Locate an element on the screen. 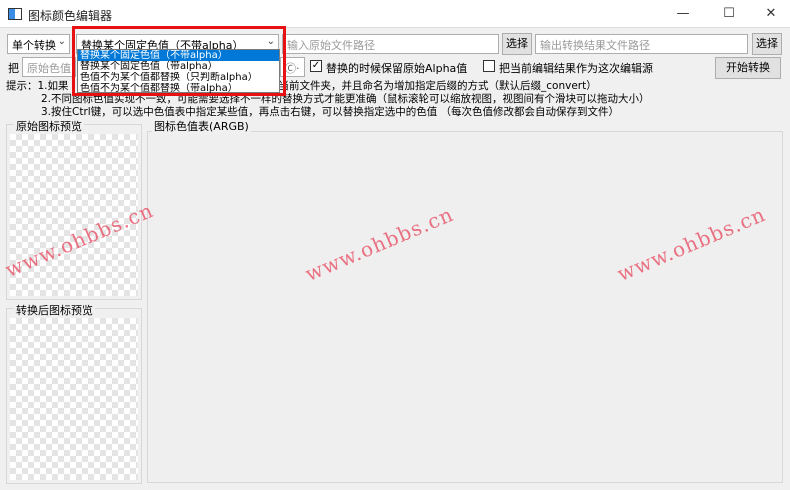 The image size is (790, 490). close-button: ✕ is located at coordinates (769, 14).